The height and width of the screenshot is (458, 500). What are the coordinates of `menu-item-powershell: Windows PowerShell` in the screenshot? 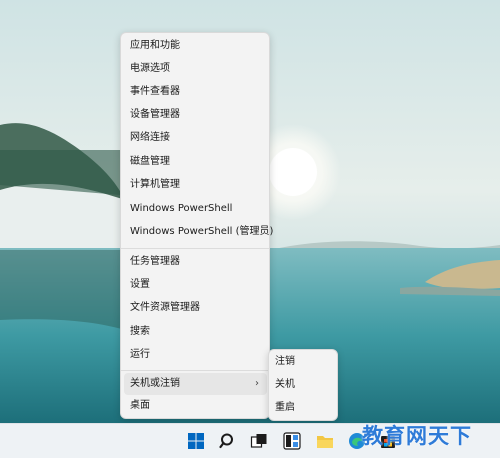 It's located at (195, 209).